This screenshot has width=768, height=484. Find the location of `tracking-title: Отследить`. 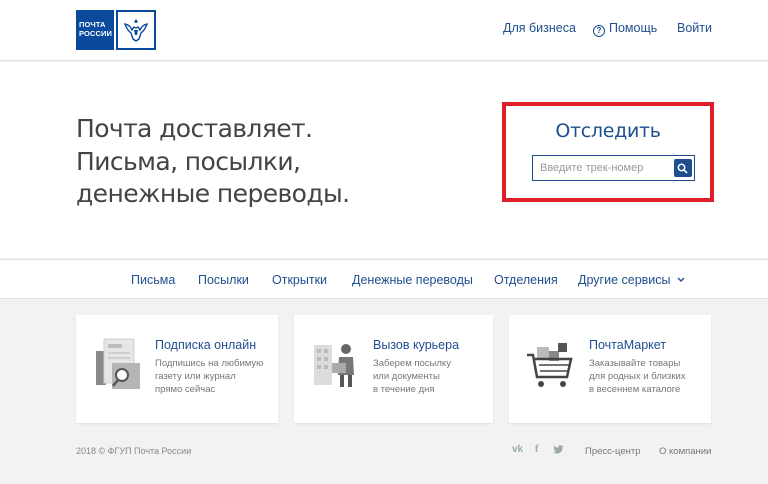

tracking-title: Отследить is located at coordinates (608, 131).